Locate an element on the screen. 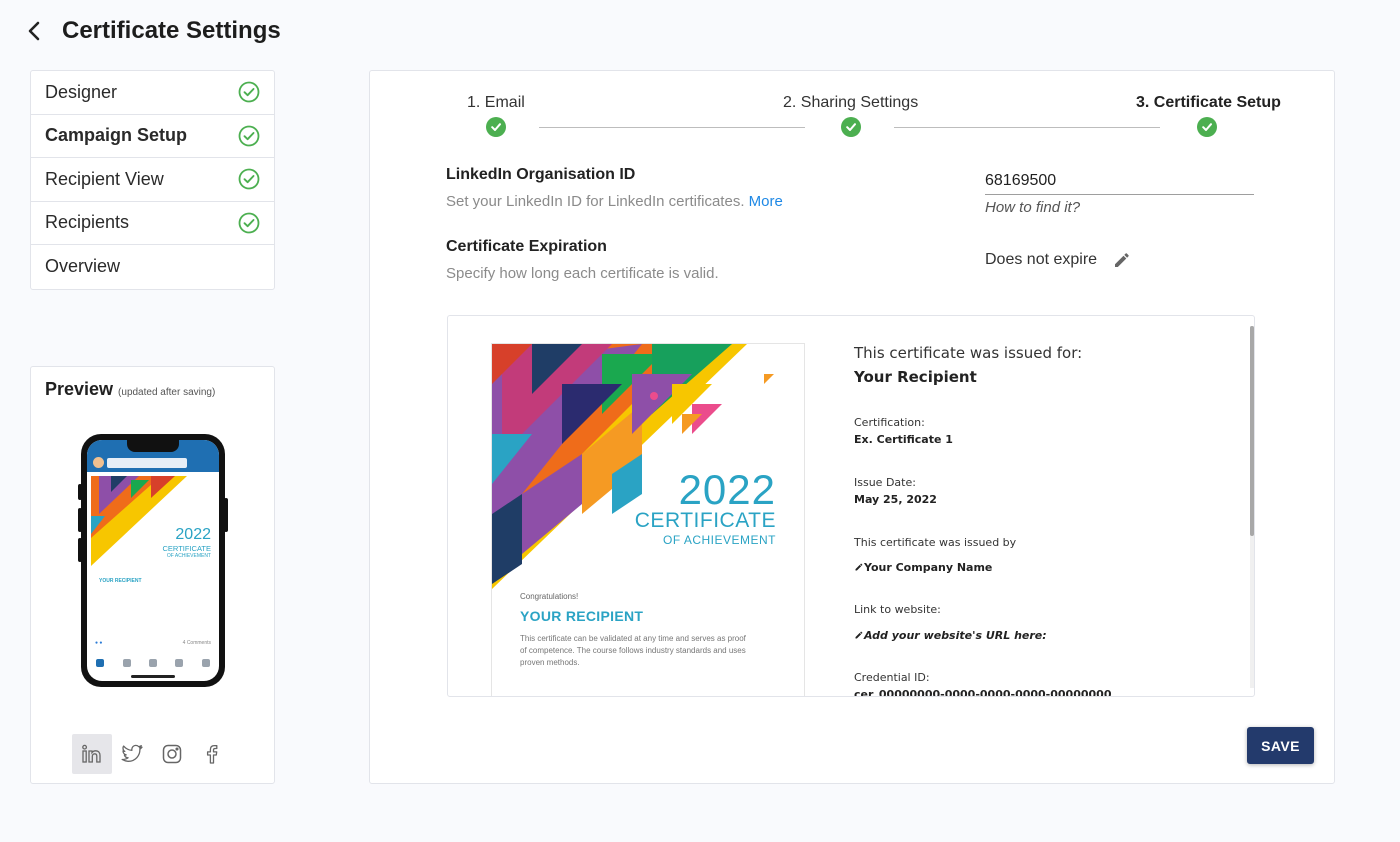 Image resolution: width=1400 pixels, height=842 pixels. sidebar-item-label: Designer is located at coordinates (81, 91).